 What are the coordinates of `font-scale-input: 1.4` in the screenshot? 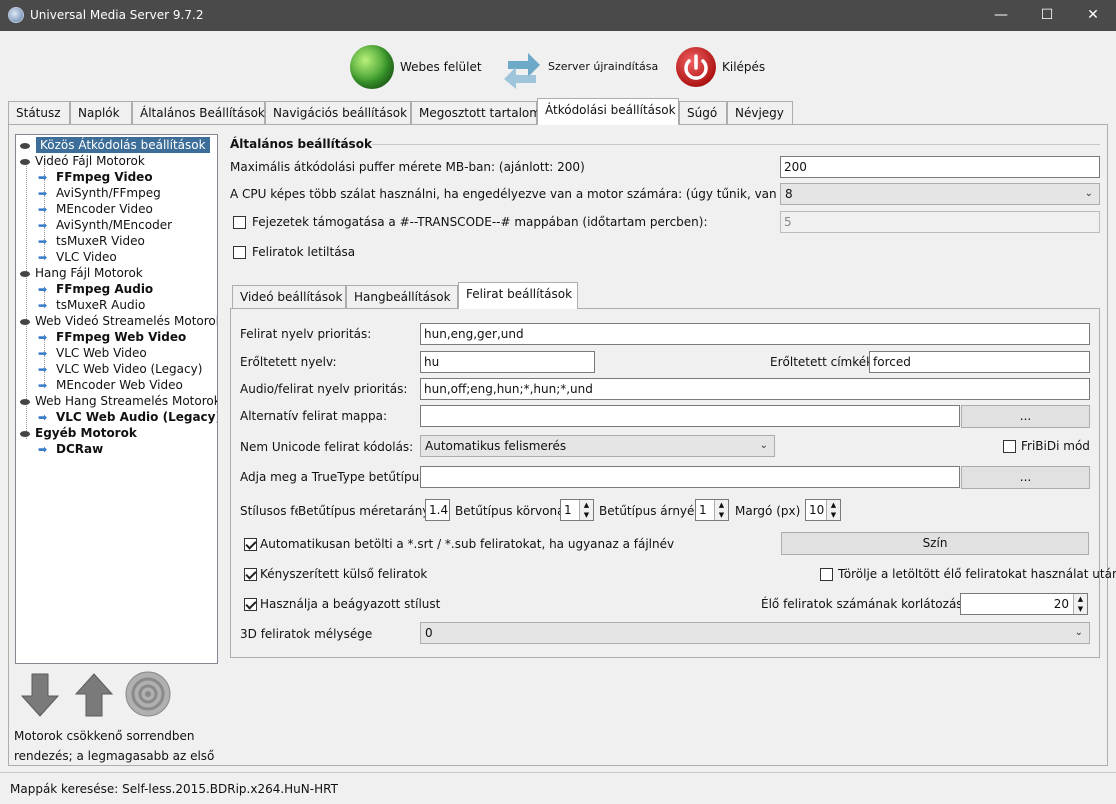 It's located at (437, 510).